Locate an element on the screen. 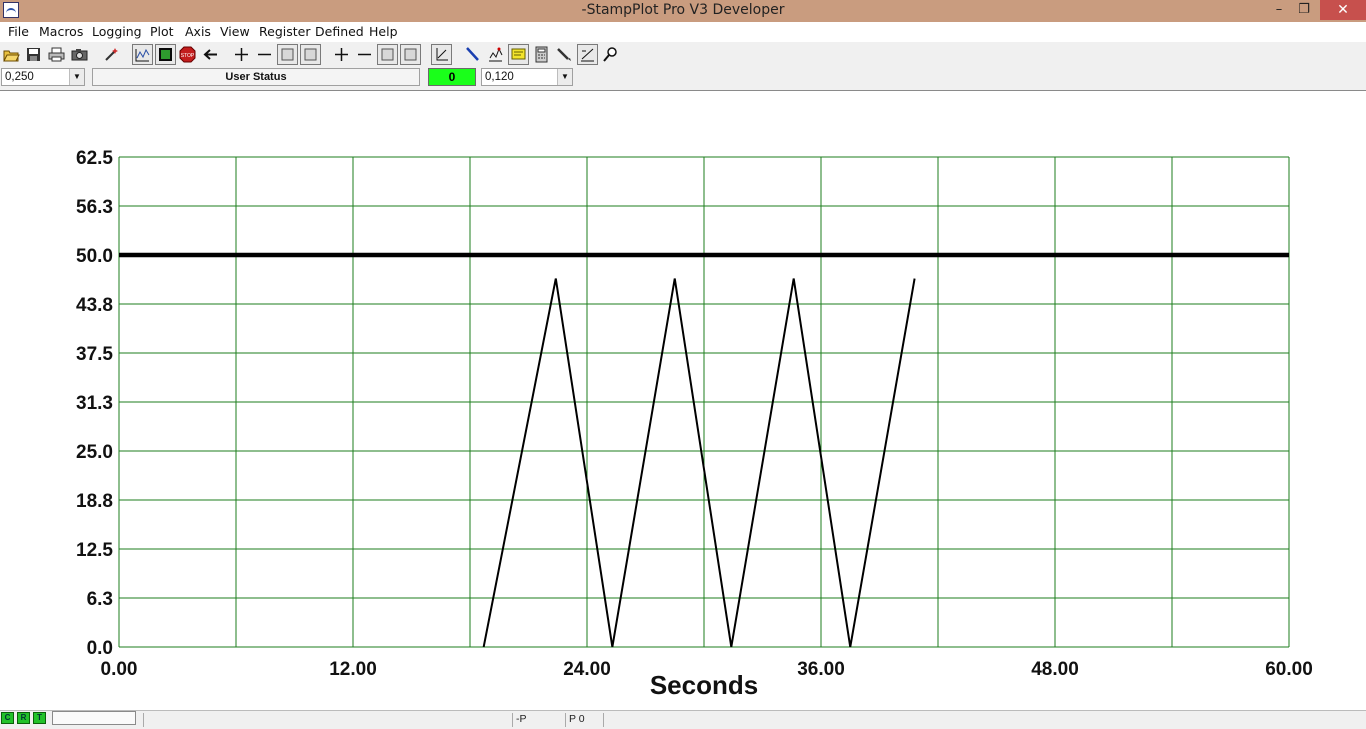  y-tick-label: 0.0 is located at coordinates (100, 648).